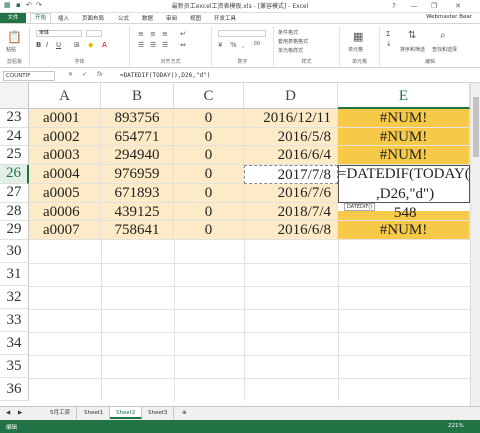  Describe the element at coordinates (153, 34) in the screenshot. I see `align-middle-icon: ≡` at that location.